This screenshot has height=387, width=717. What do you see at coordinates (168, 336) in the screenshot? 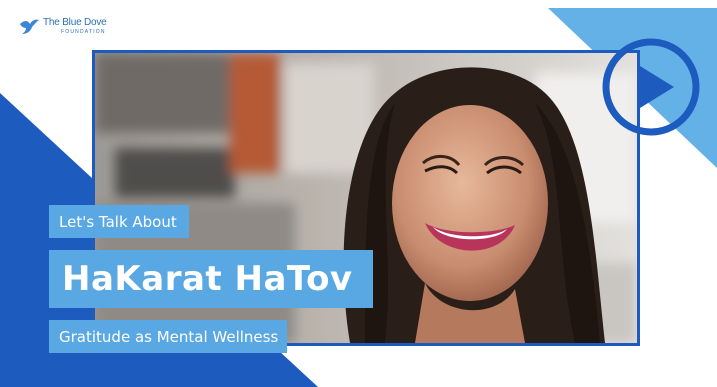
I see `video-subtitle: Gratitude as Mental Wellness` at bounding box center [168, 336].